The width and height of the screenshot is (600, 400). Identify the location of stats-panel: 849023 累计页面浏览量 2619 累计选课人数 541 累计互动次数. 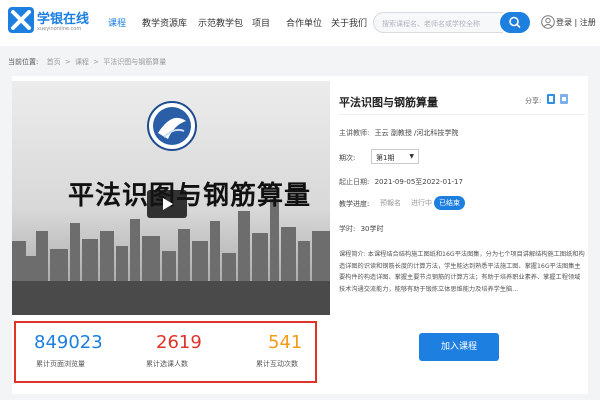
(165, 352).